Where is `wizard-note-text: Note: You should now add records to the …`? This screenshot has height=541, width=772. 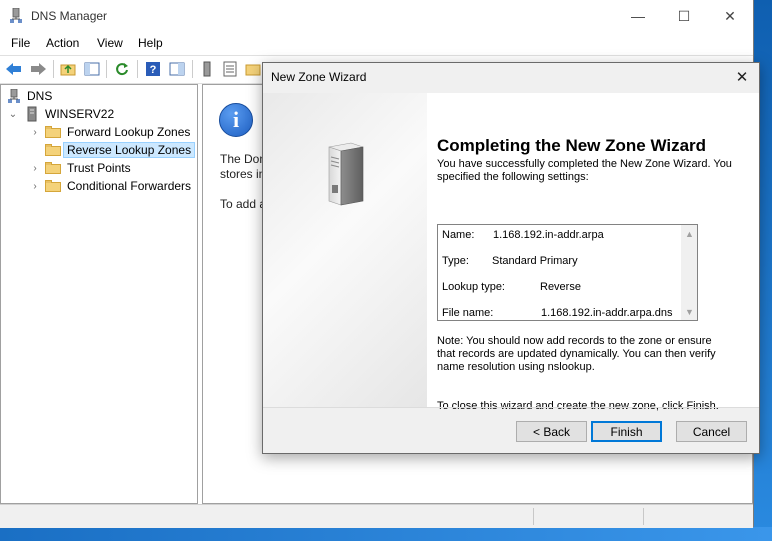 wizard-note-text: Note: You should now add records to the … is located at coordinates (576, 354).